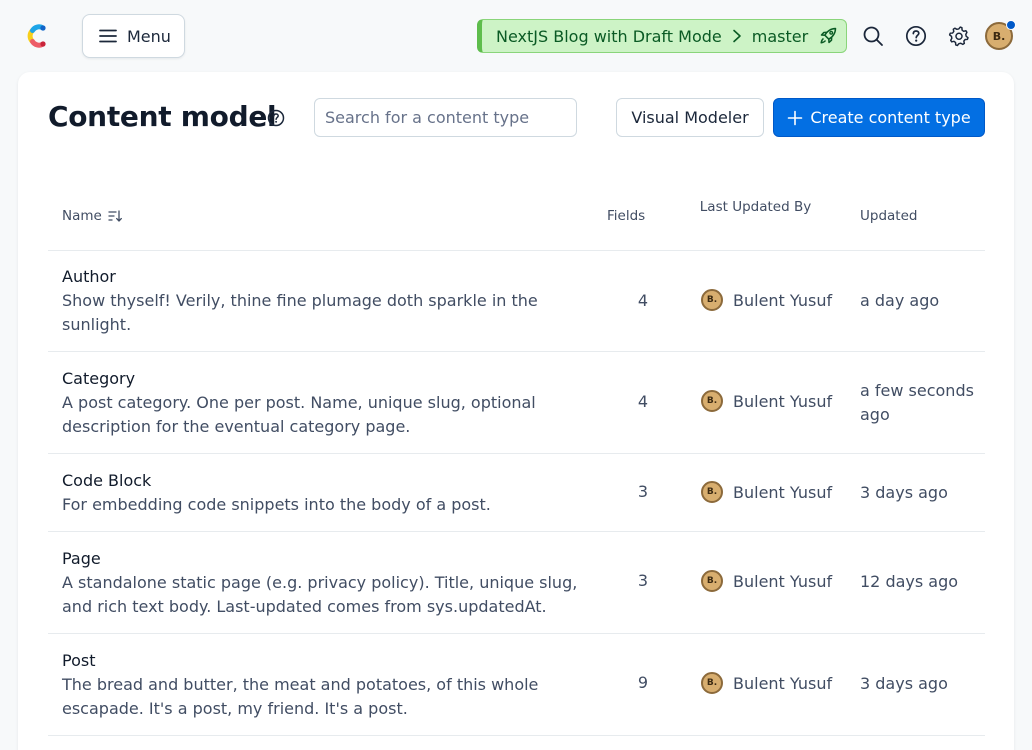  What do you see at coordinates (162, 116) in the screenshot?
I see `page-title: Content model` at bounding box center [162, 116].